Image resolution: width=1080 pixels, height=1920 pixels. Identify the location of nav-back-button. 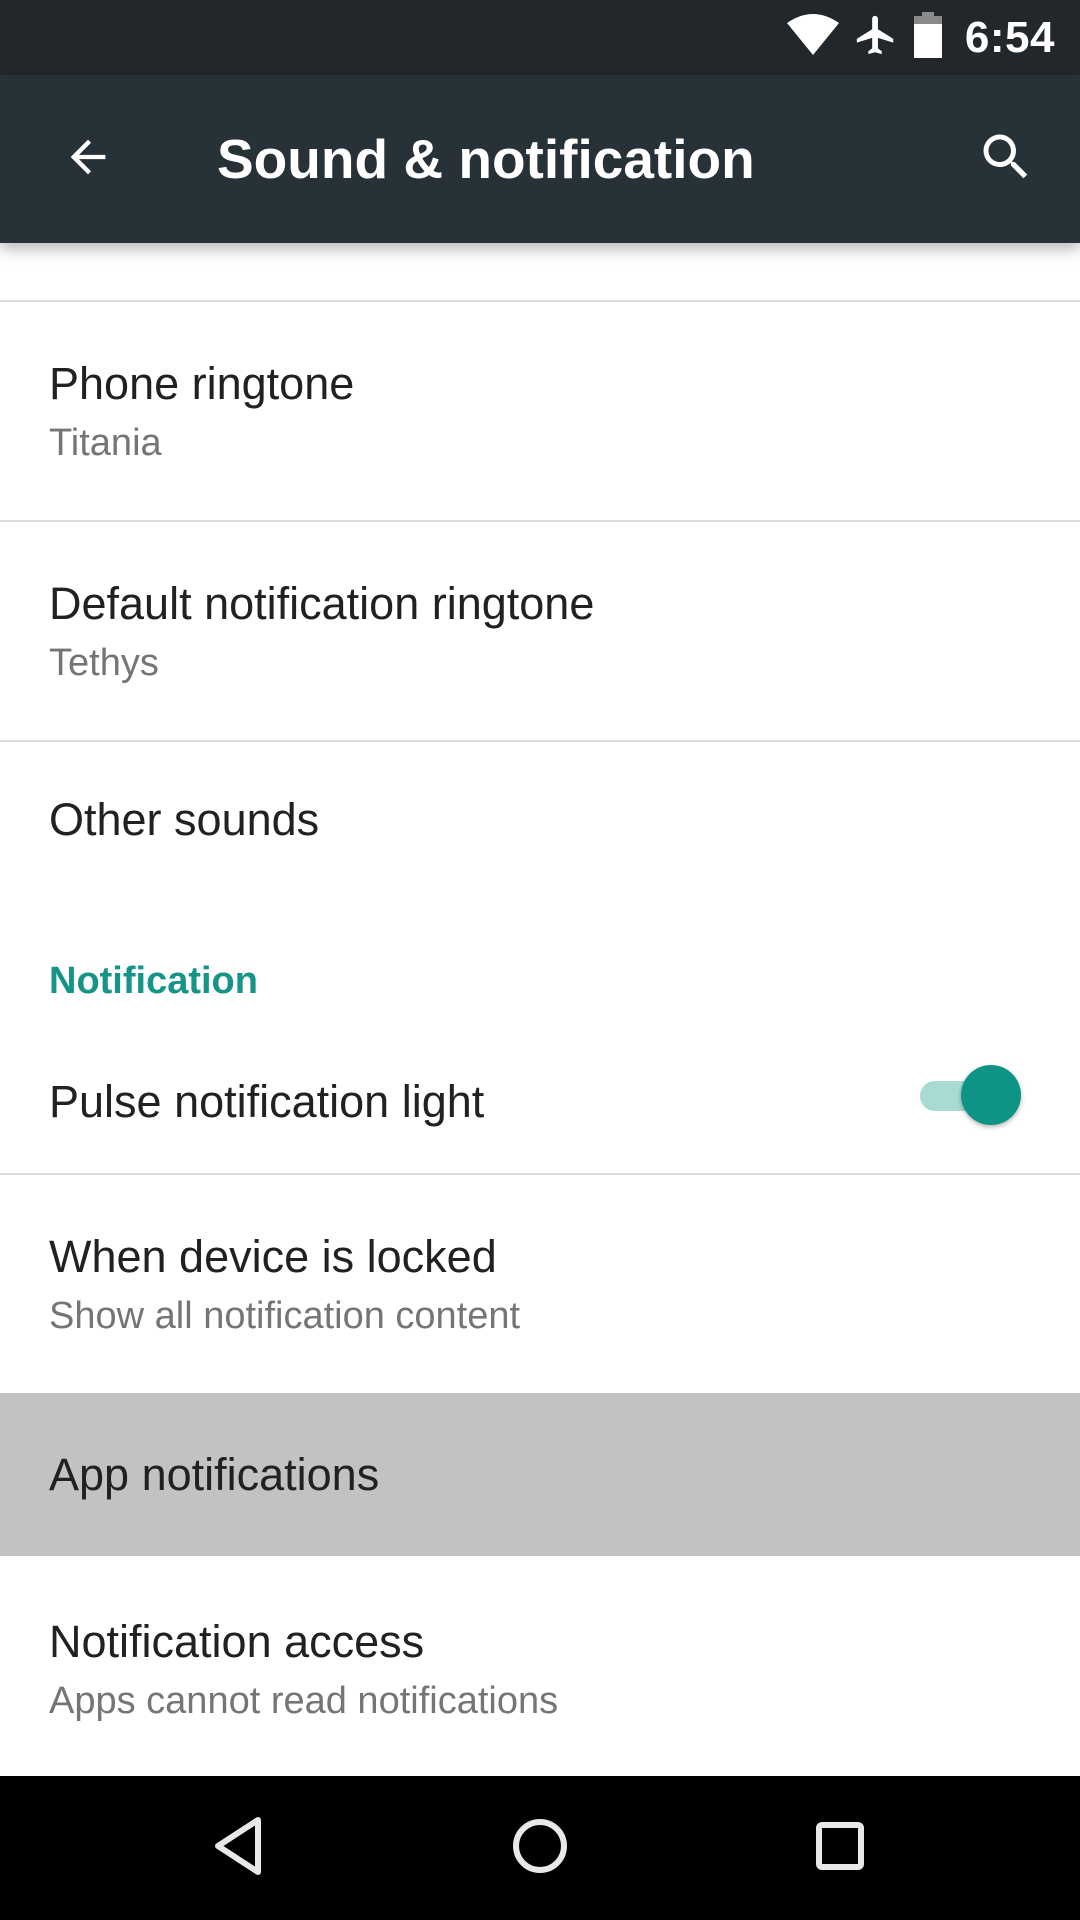
(240, 1848).